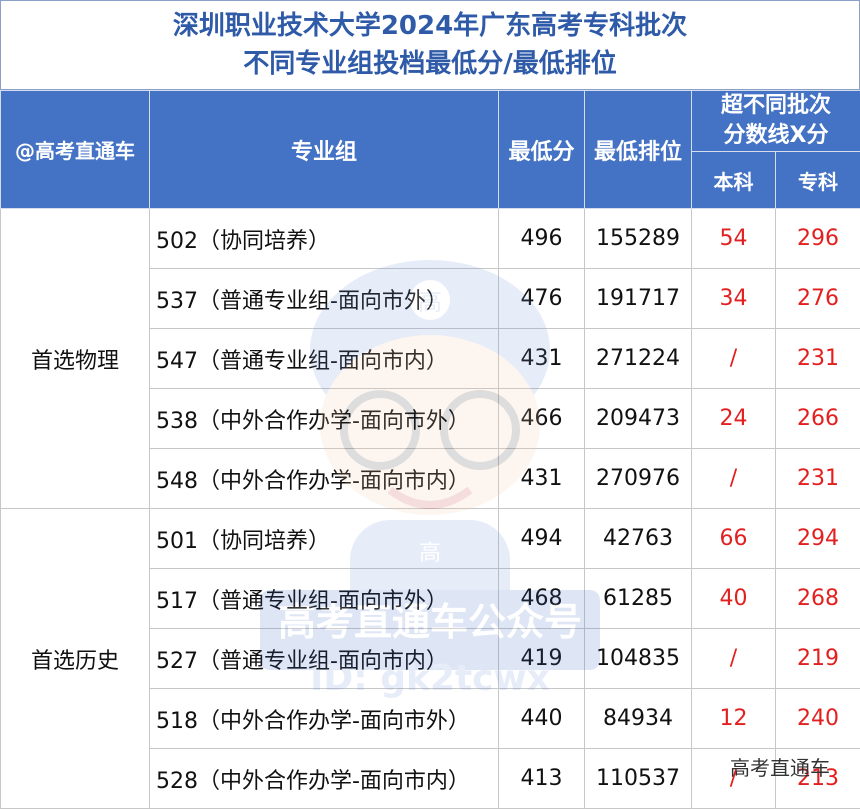 This screenshot has height=809, width=860. Describe the element at coordinates (542, 659) in the screenshot. I see `min-score-cell: 419` at that location.